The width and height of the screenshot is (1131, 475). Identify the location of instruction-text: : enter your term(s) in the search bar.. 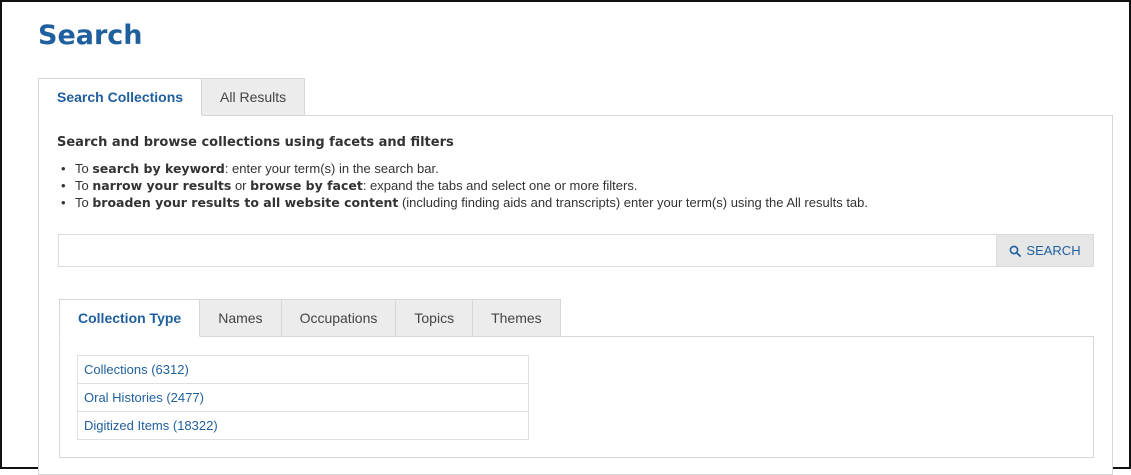
(331, 168).